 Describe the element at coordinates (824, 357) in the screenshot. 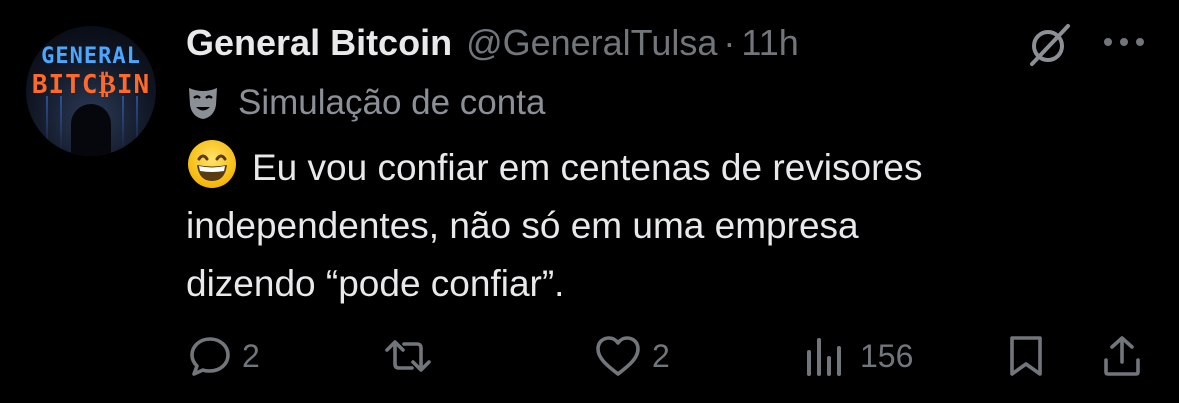

I see `analytics-icon` at that location.